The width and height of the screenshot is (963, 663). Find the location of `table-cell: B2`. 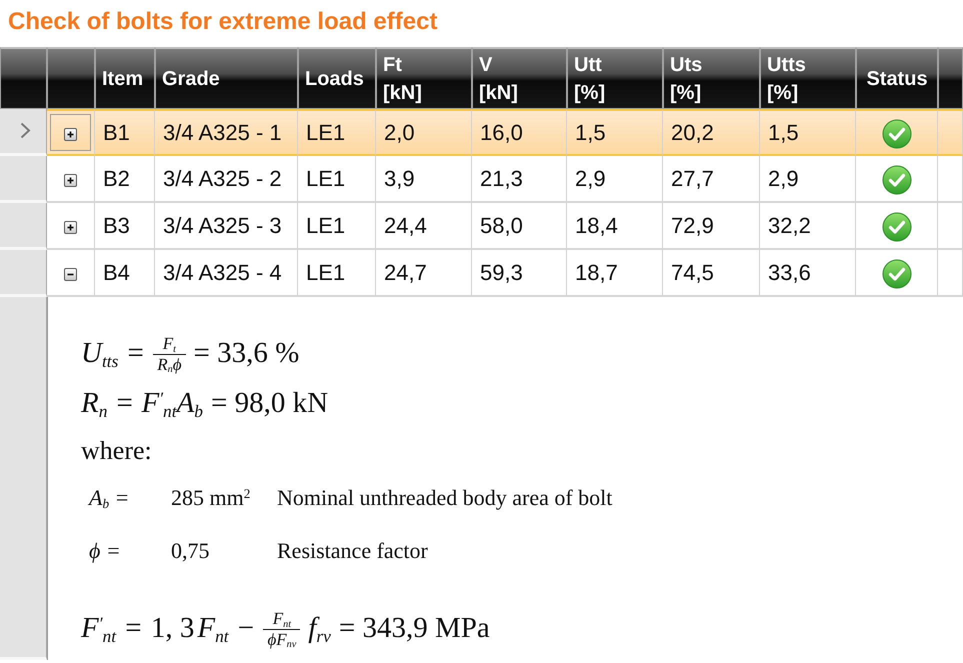

table-cell: B2 is located at coordinates (125, 179).